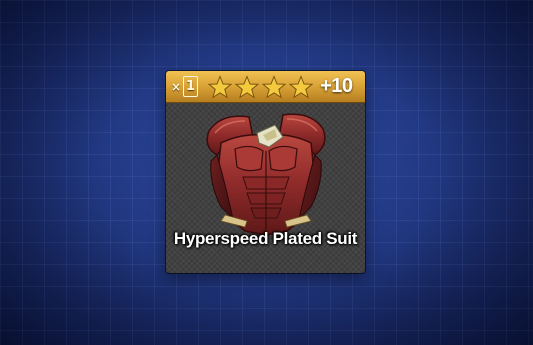 This screenshot has width=533, height=345. I want to click on quantity-value: 1, so click(191, 86).